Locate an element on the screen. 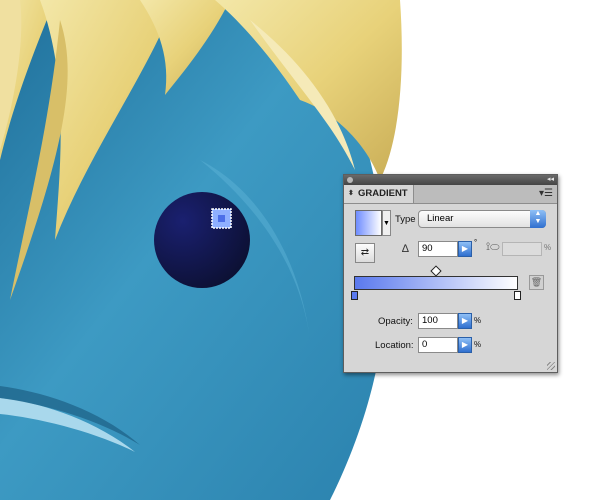 This screenshot has height=500, width=615. trash-icon: 🗑 is located at coordinates (536, 282).